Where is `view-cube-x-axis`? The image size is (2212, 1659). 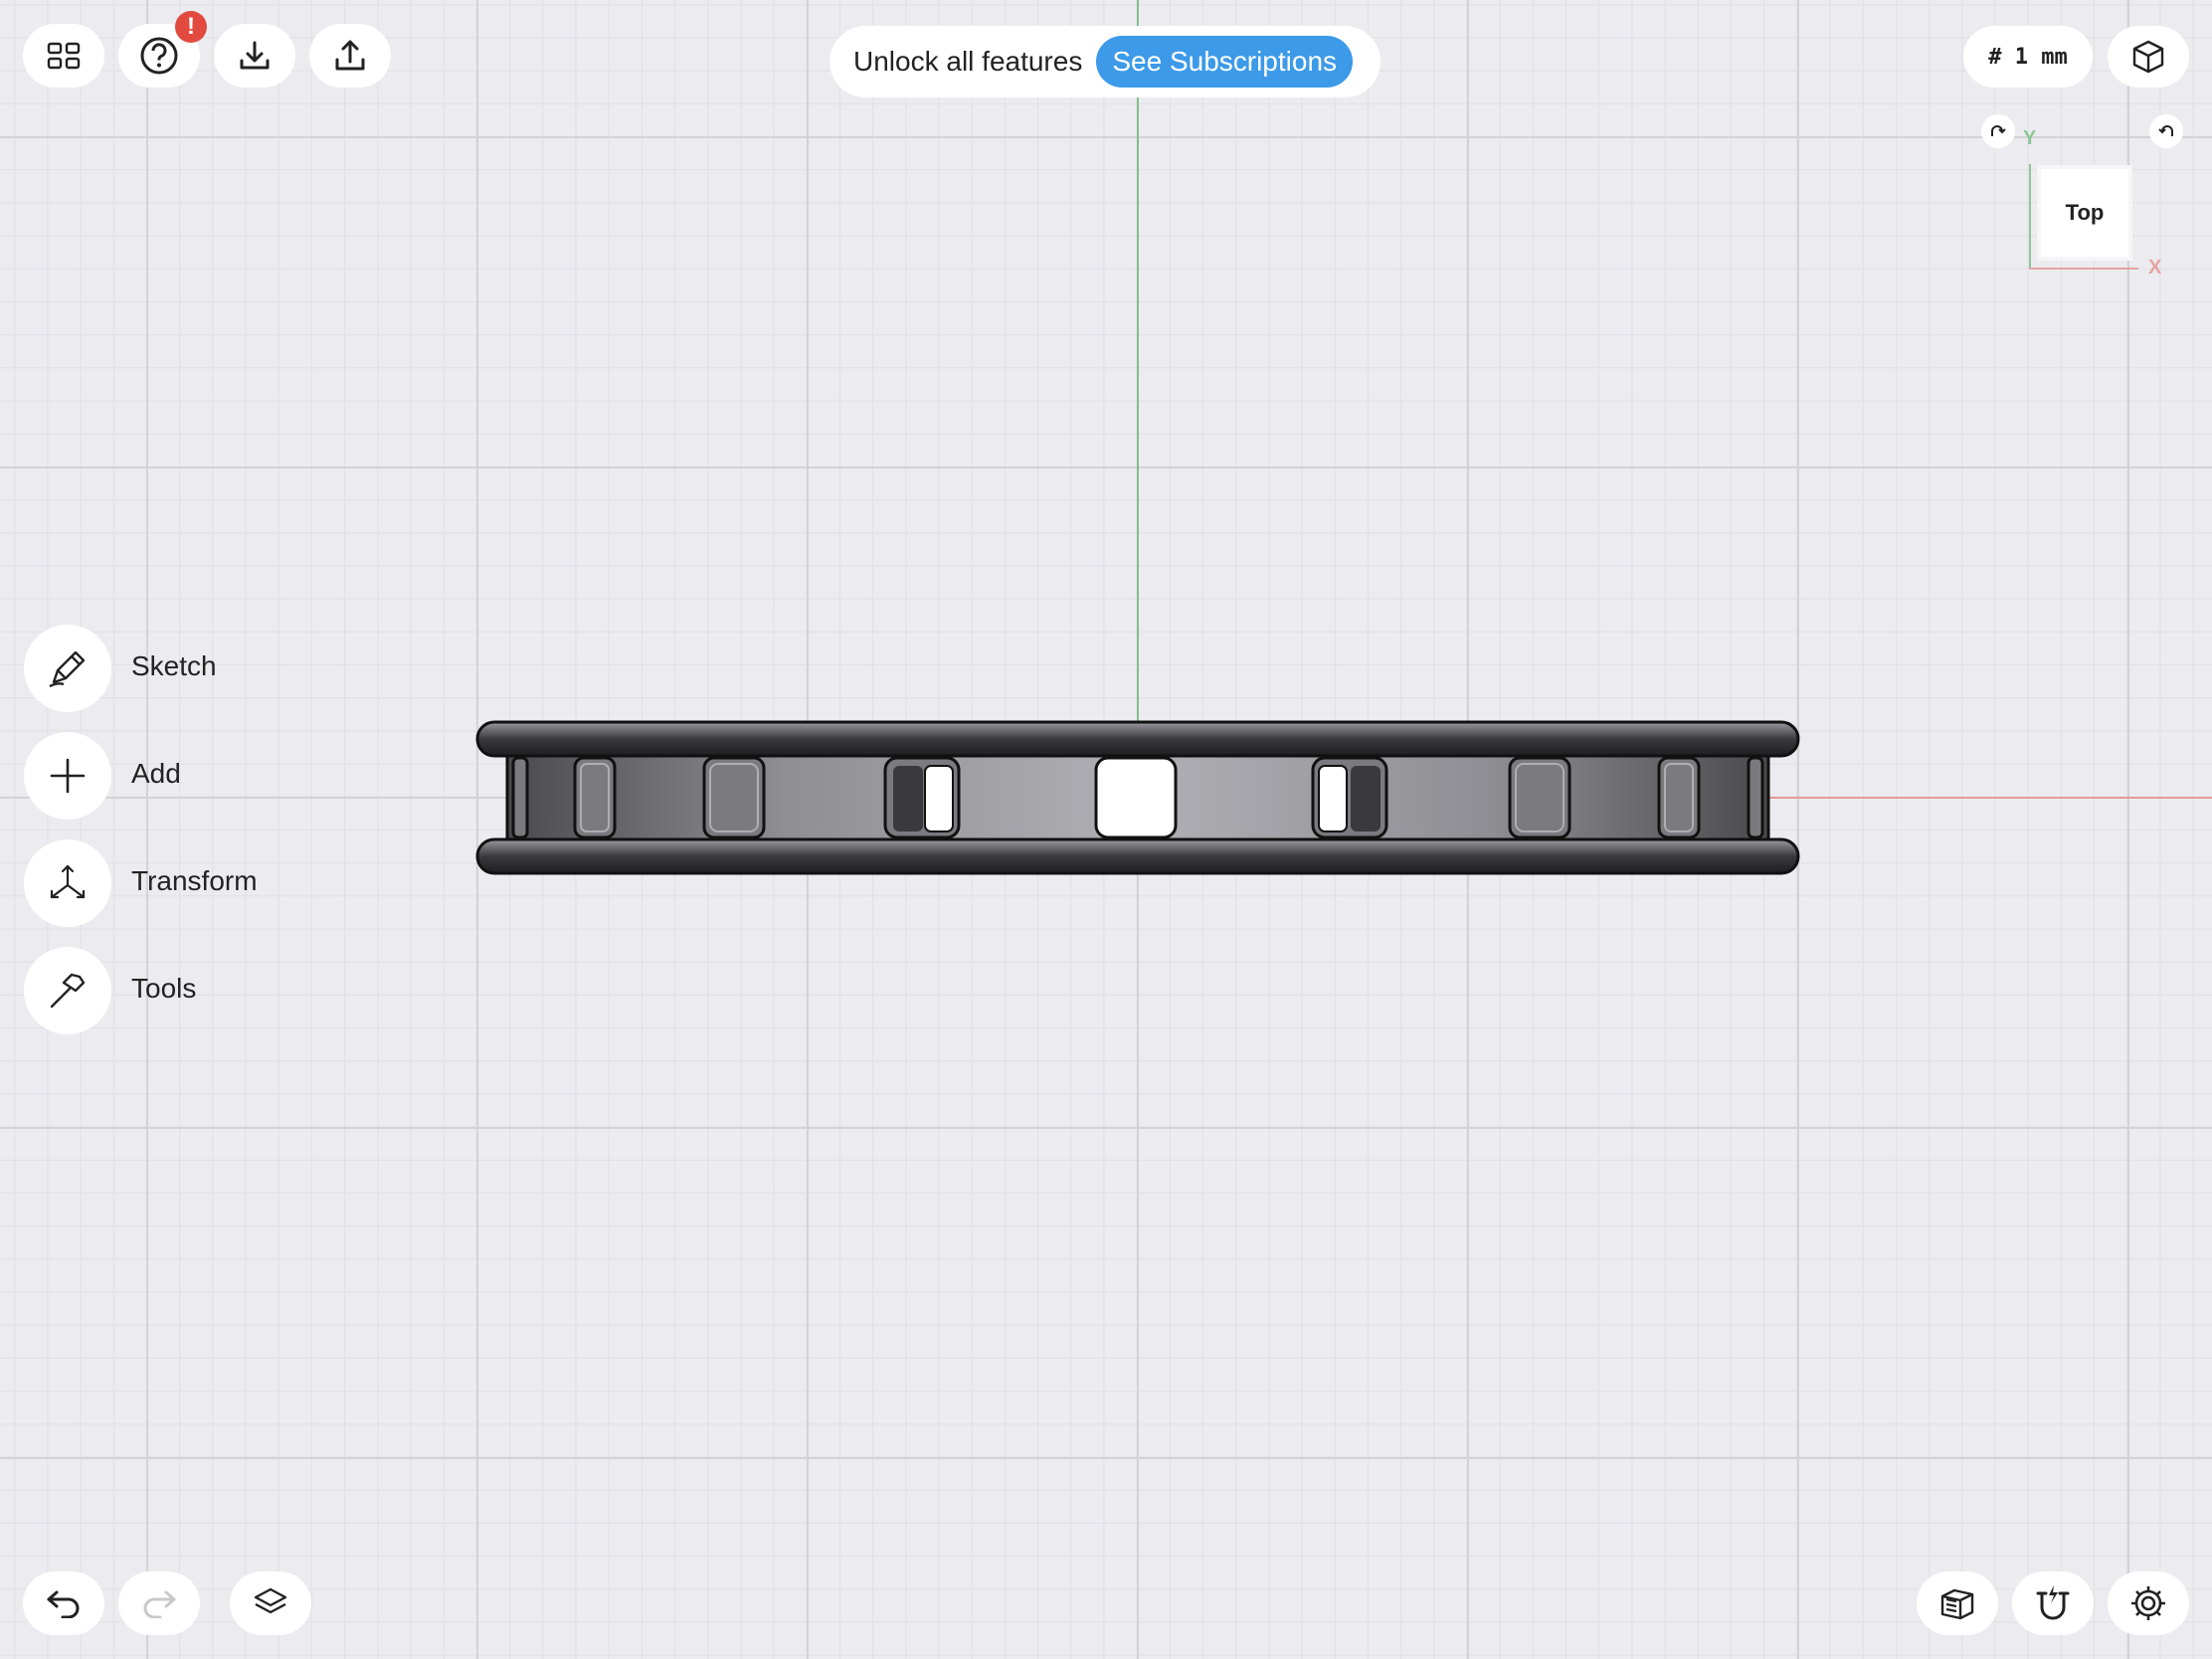 view-cube-x-axis is located at coordinates (2083, 269).